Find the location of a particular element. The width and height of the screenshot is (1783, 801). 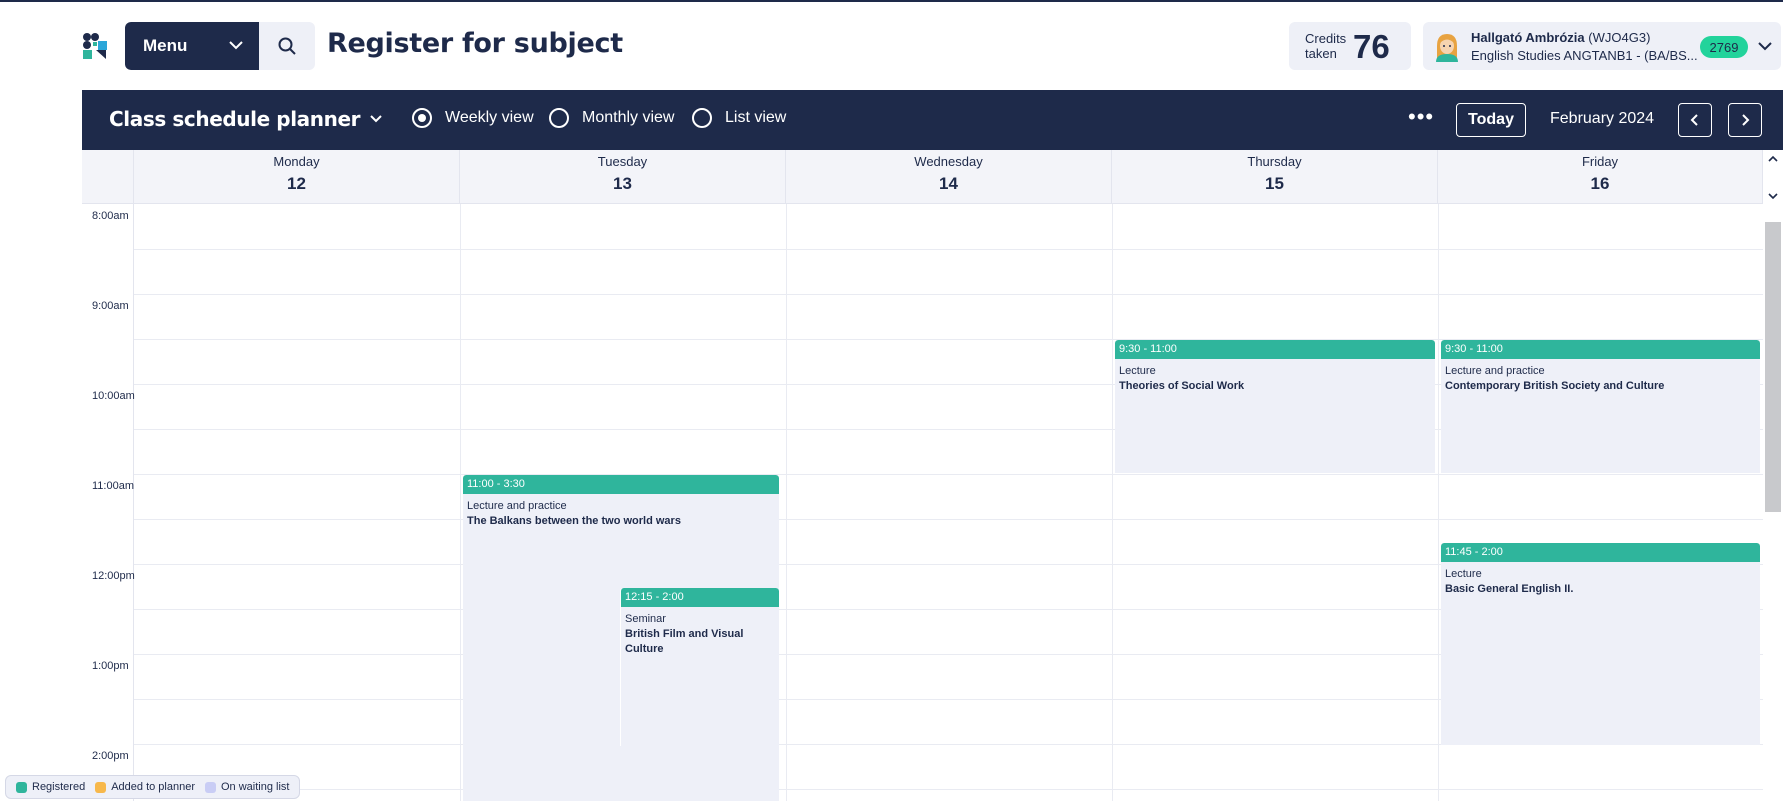

planner-title-dropdown: Class schedule planner is located at coordinates (246, 119).